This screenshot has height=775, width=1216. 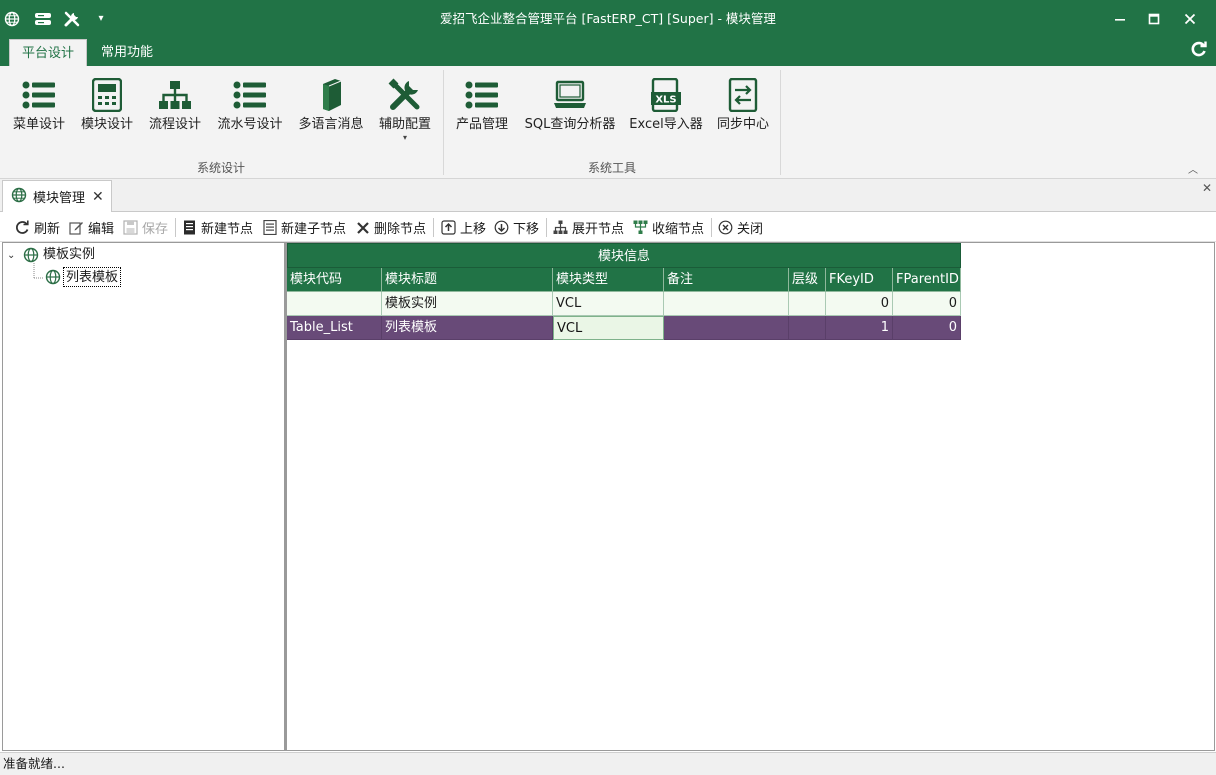 I want to click on column-header: 模块类型, so click(x=608, y=280).